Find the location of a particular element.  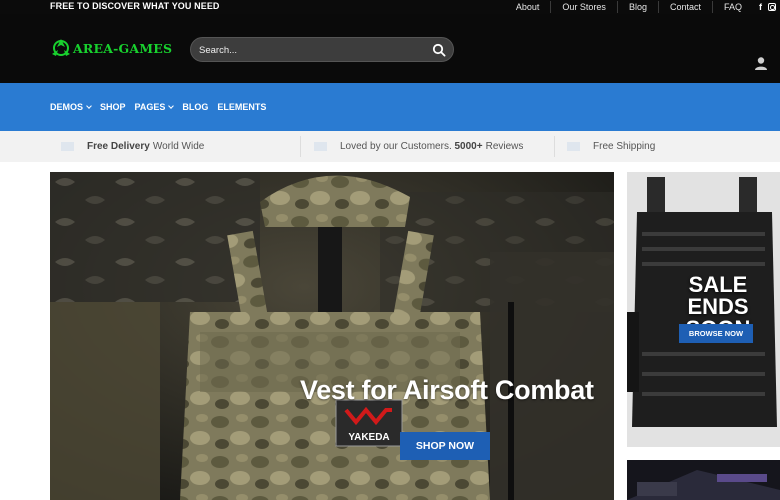

nav-item-label: BLOG is located at coordinates (195, 107).